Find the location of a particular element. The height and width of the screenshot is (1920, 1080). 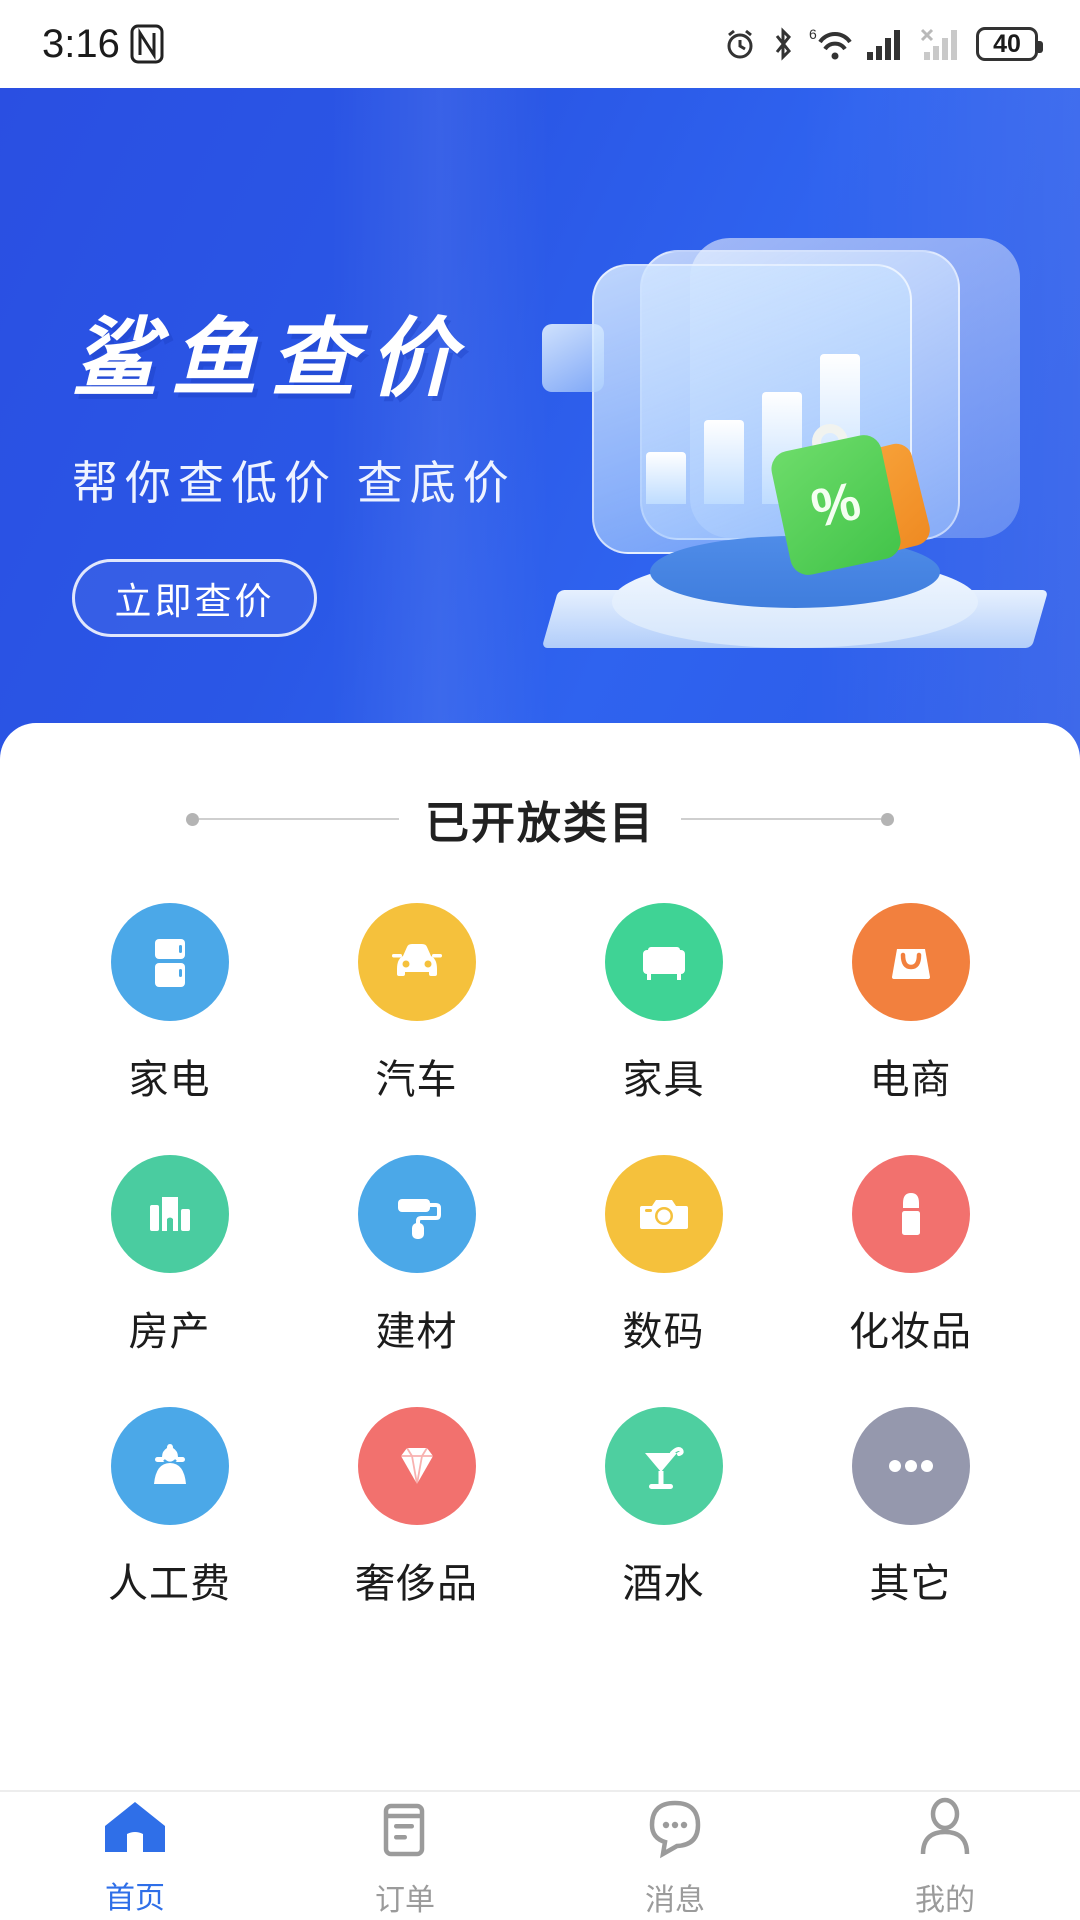

category-label: 建材 is located at coordinates (416, 1332).